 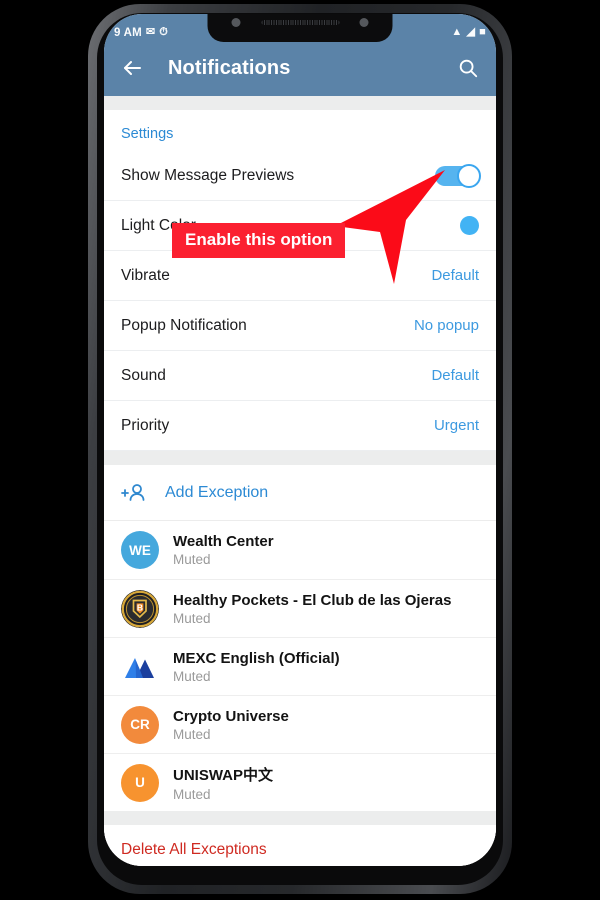 What do you see at coordinates (300, 550) in the screenshot?
I see `exception-list-item: WE Wealth Center Muted` at bounding box center [300, 550].